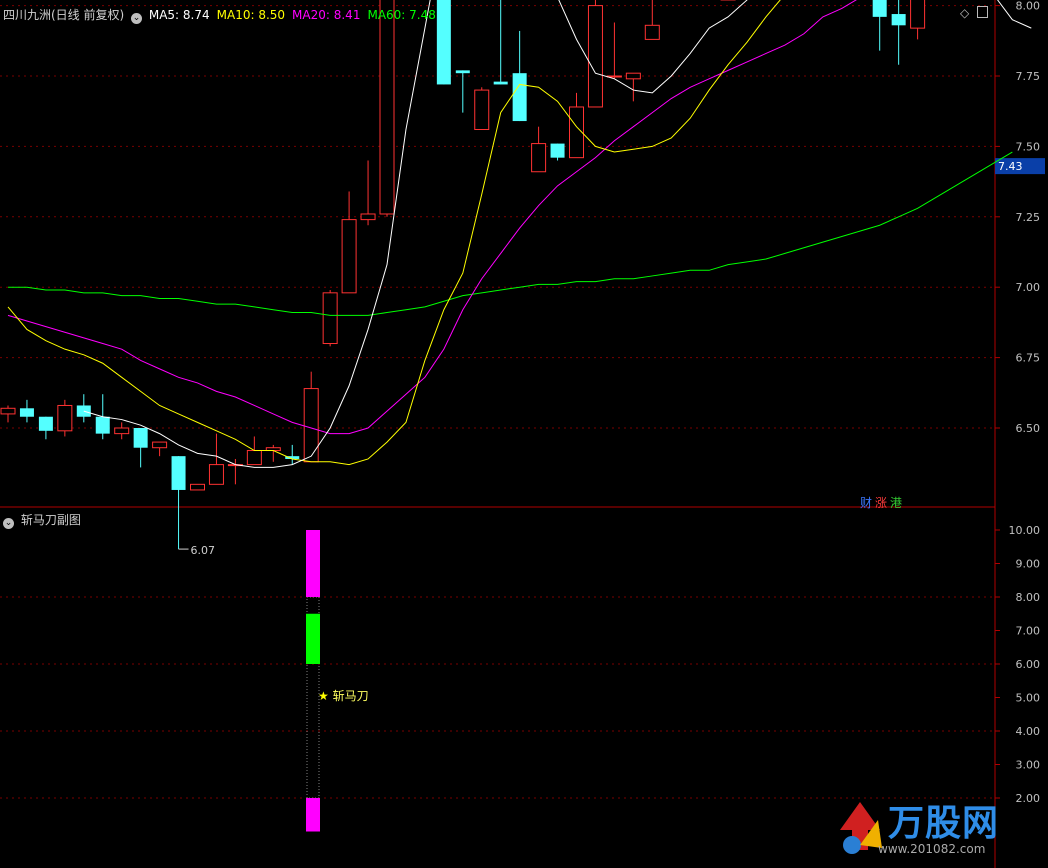 This screenshot has width=1048, height=868. Describe the element at coordinates (251, 15) in the screenshot. I see `ma-label-1: MA10: 8.50` at that location.